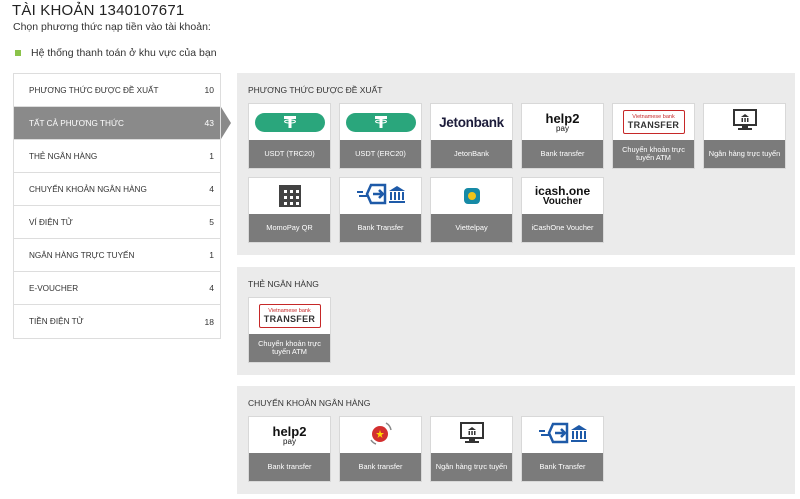  Describe the element at coordinates (82, 255) in the screenshot. I see `sidebar-item-label: NGÂN HÀNG TRỰC TUYẾN` at that location.